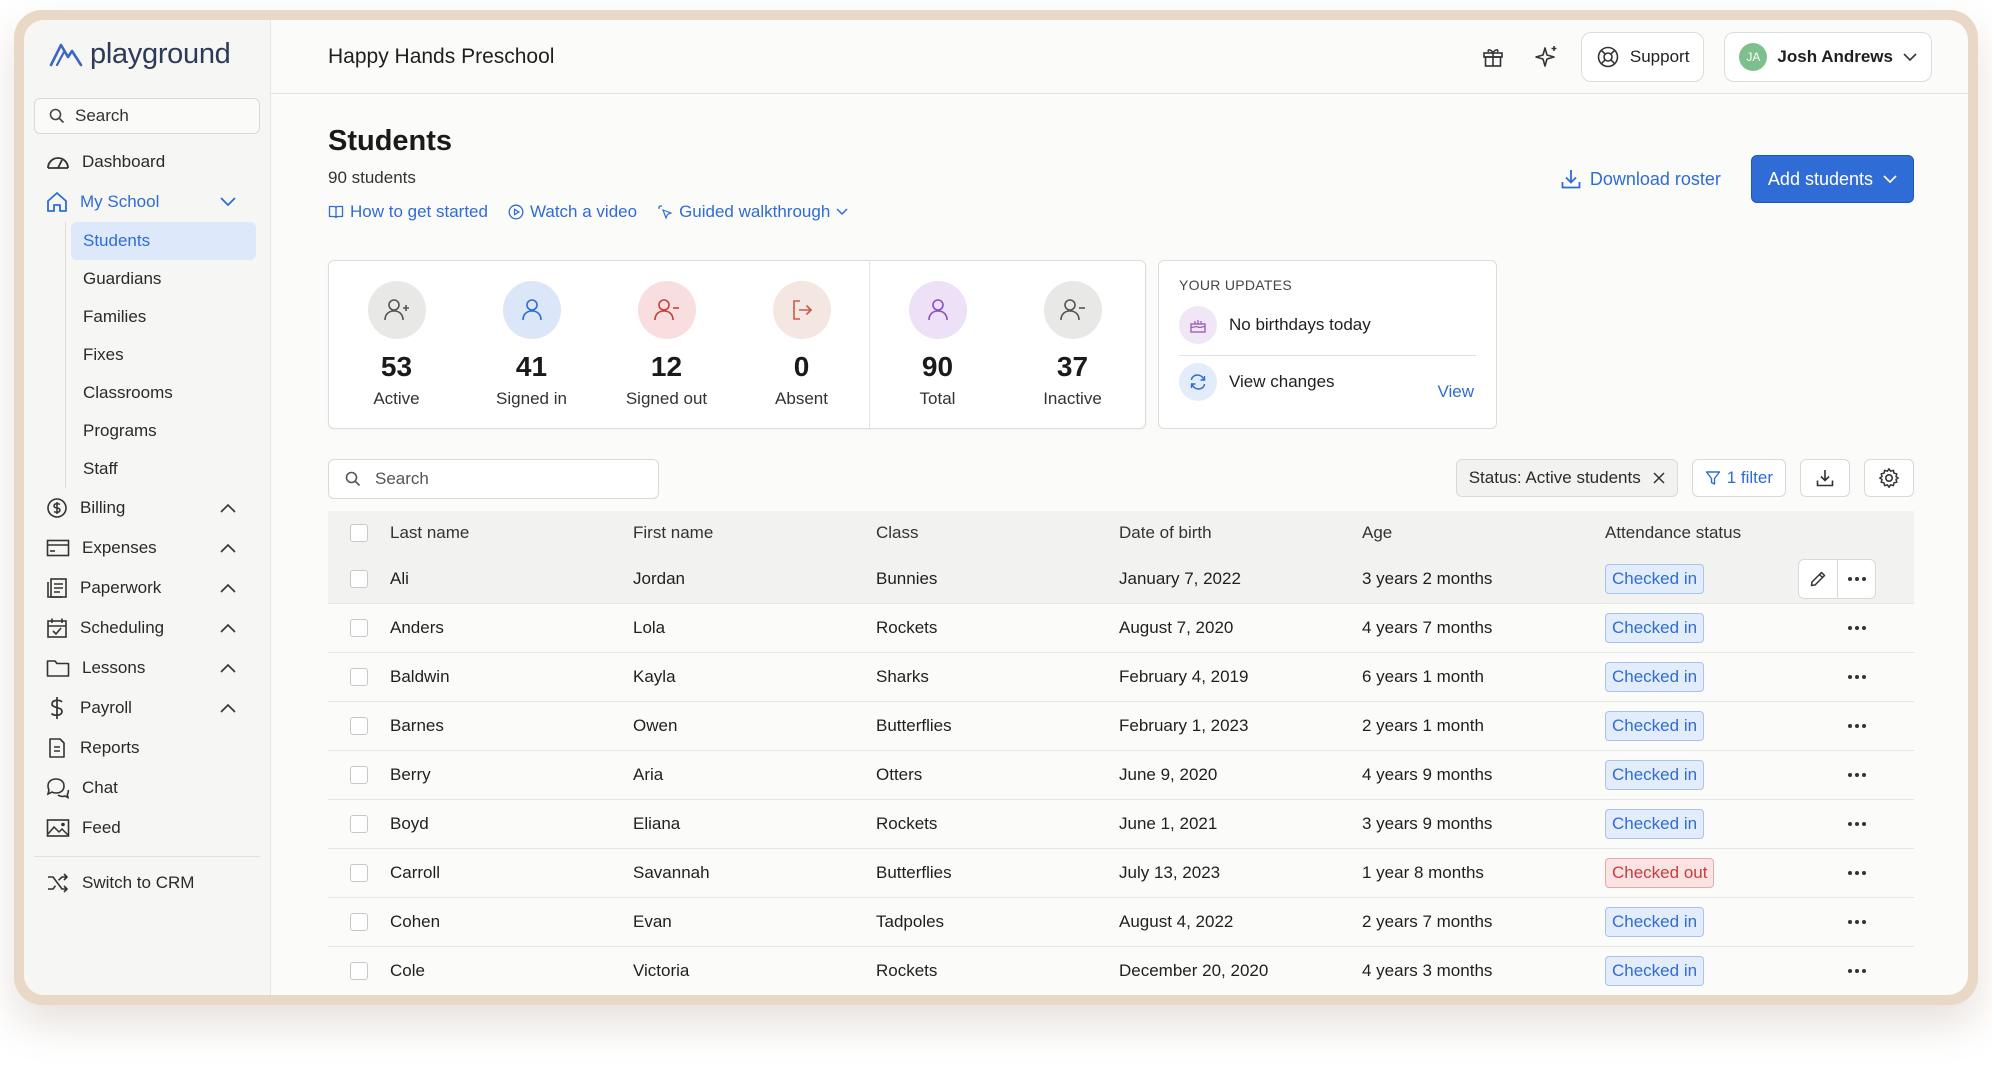 Image resolution: width=1992 pixels, height=1070 pixels. I want to click on watch-a-video-link: Watch a video, so click(572, 212).